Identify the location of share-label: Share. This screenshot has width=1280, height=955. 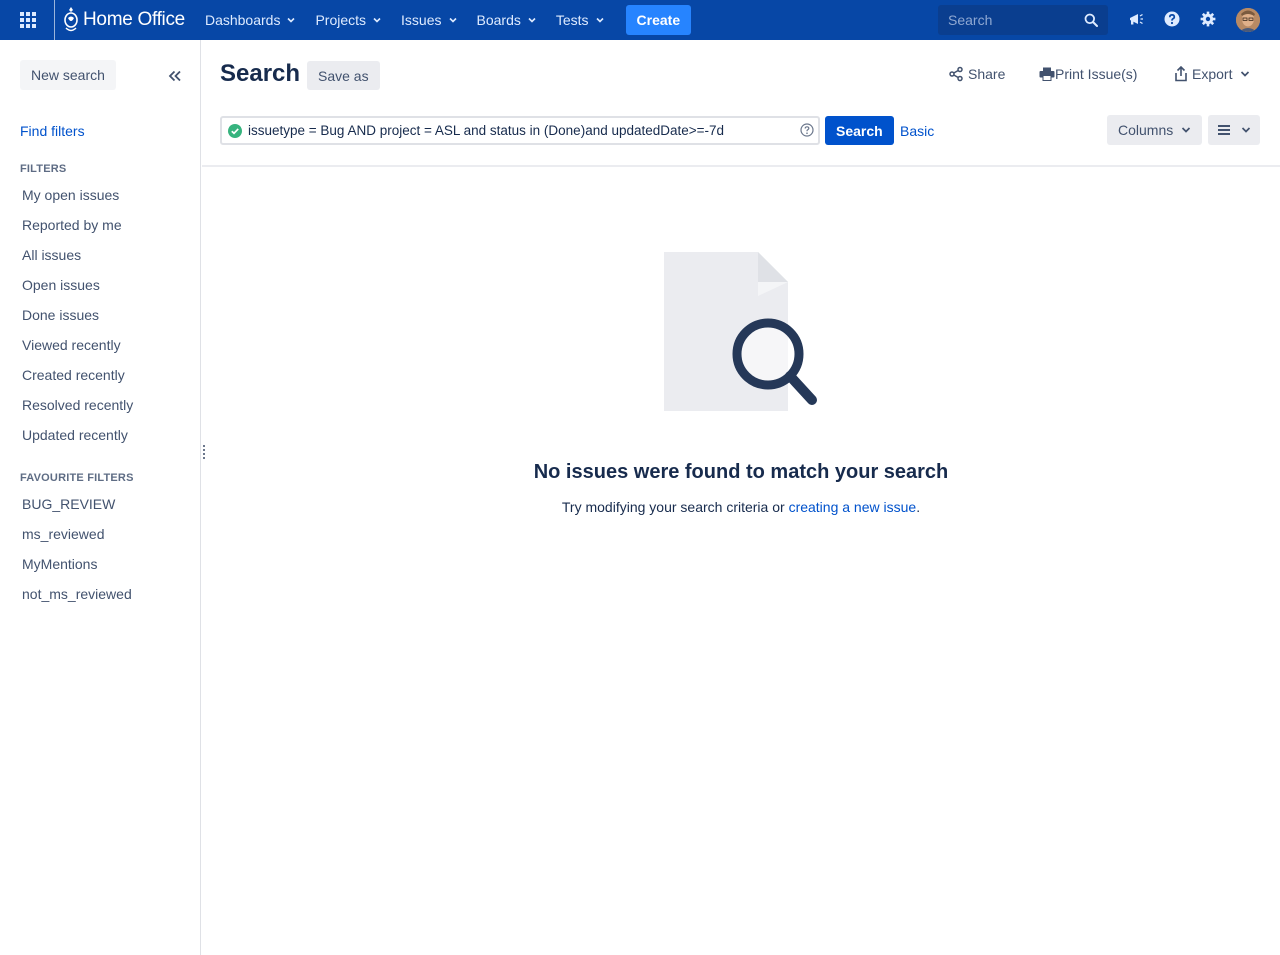
(987, 74).